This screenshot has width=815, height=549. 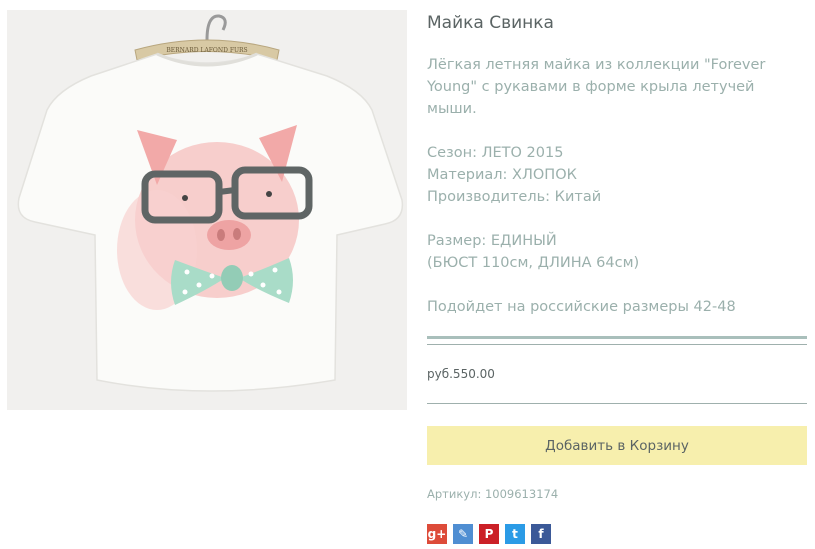 I want to click on dimensions-text: (БЮСТ 110см, ДЛИНА 64см), so click(x=533, y=263).